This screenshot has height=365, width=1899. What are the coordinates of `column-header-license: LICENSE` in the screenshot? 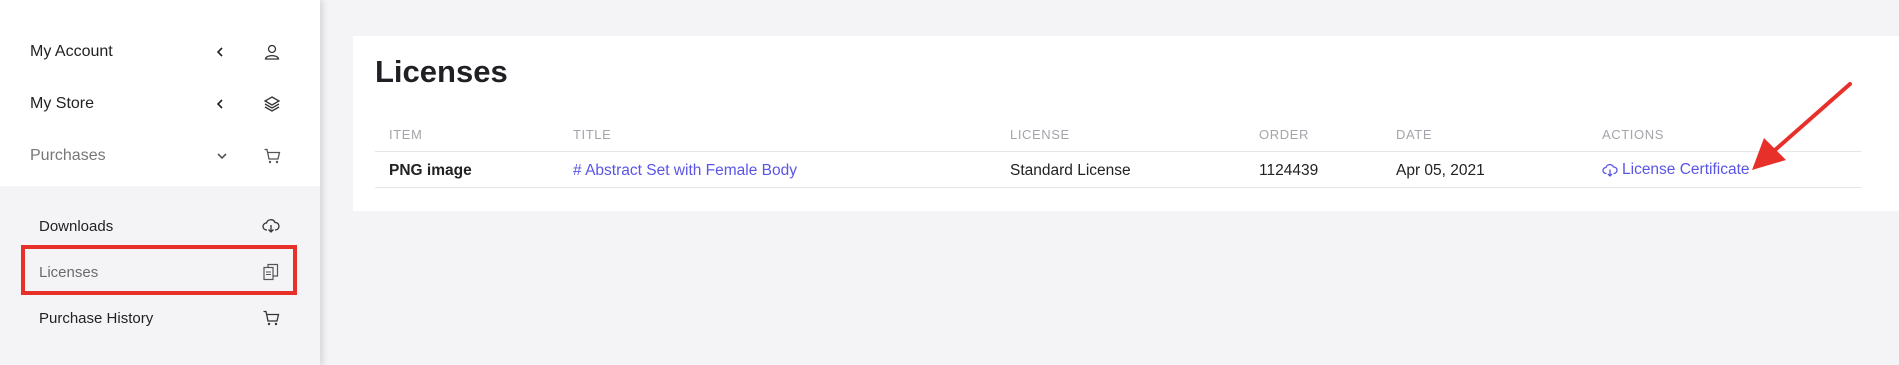 It's located at (1040, 134).